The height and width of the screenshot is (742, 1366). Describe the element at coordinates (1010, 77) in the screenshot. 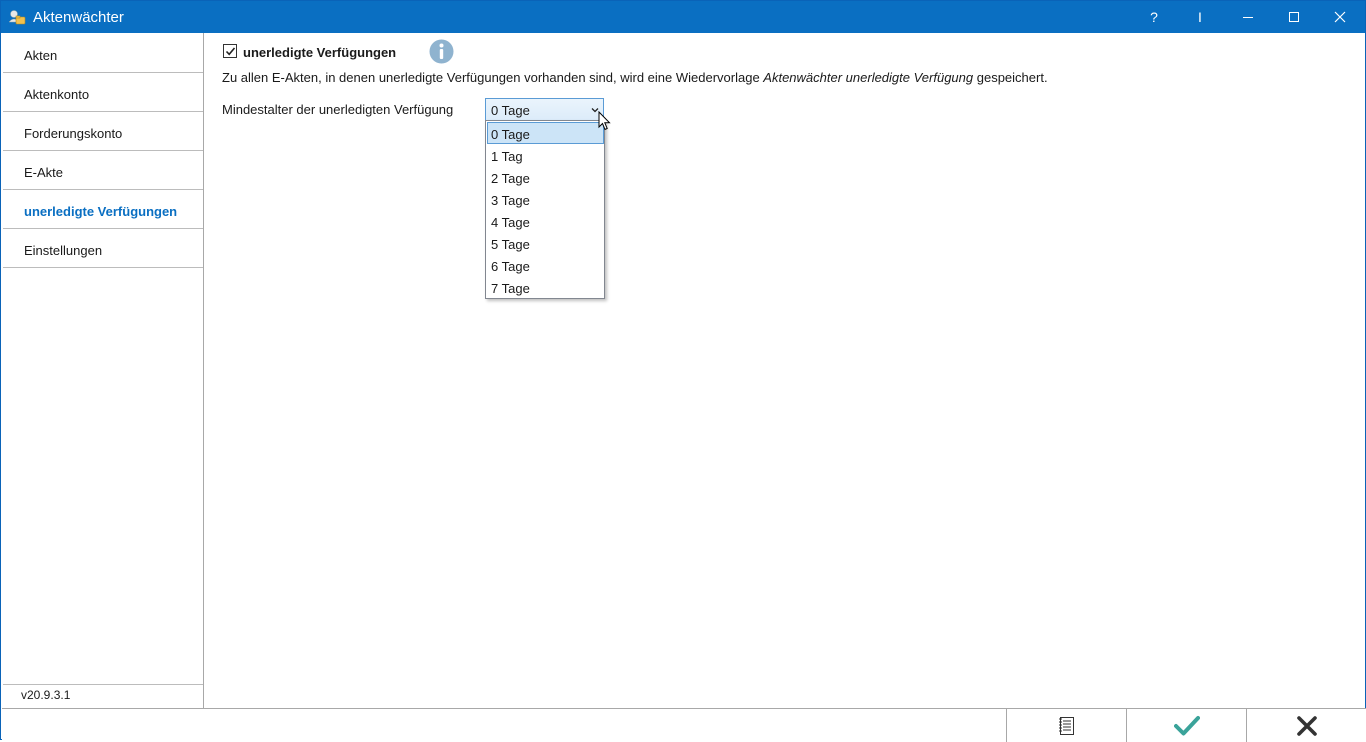

I see `description-after: gespeichert.` at that location.